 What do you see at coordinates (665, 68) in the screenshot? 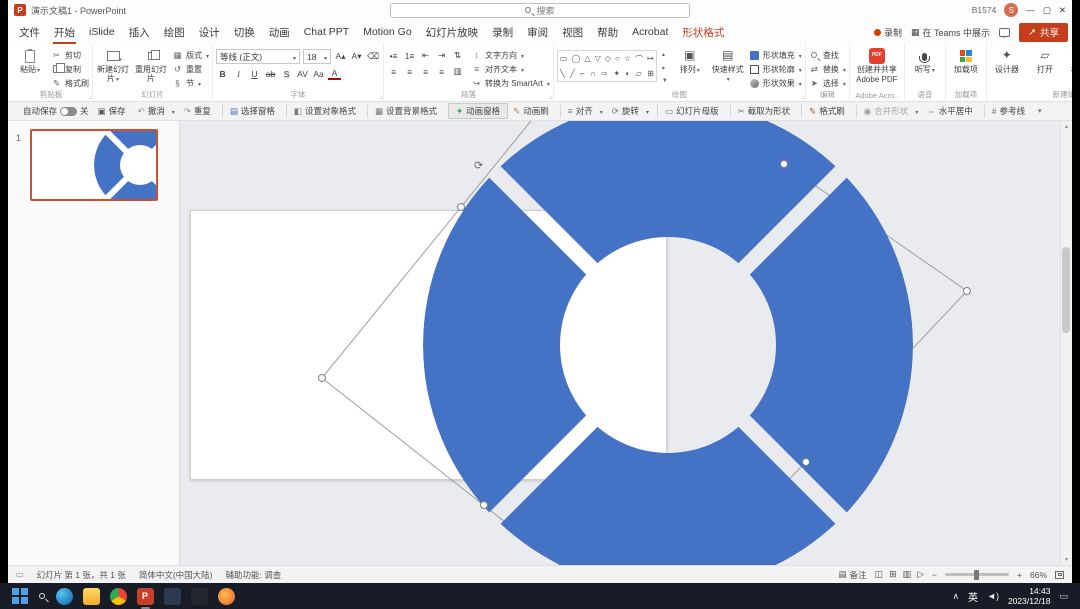
I see `shapes-scroll-down-button` at bounding box center [665, 68].